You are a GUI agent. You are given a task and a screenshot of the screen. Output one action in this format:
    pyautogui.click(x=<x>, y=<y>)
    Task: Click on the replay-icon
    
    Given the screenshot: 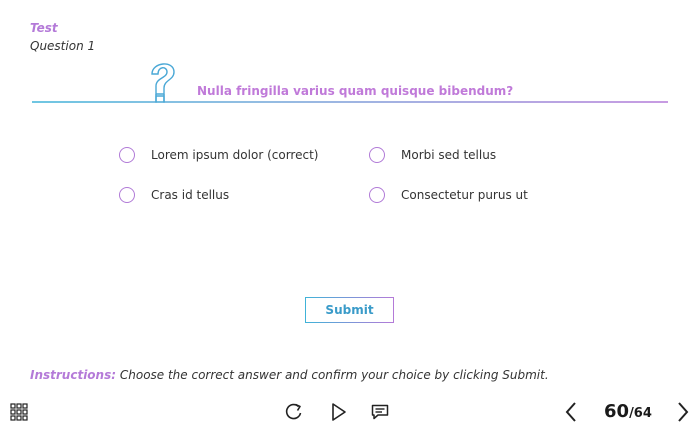 What is the action you would take?
    pyautogui.click(x=294, y=412)
    